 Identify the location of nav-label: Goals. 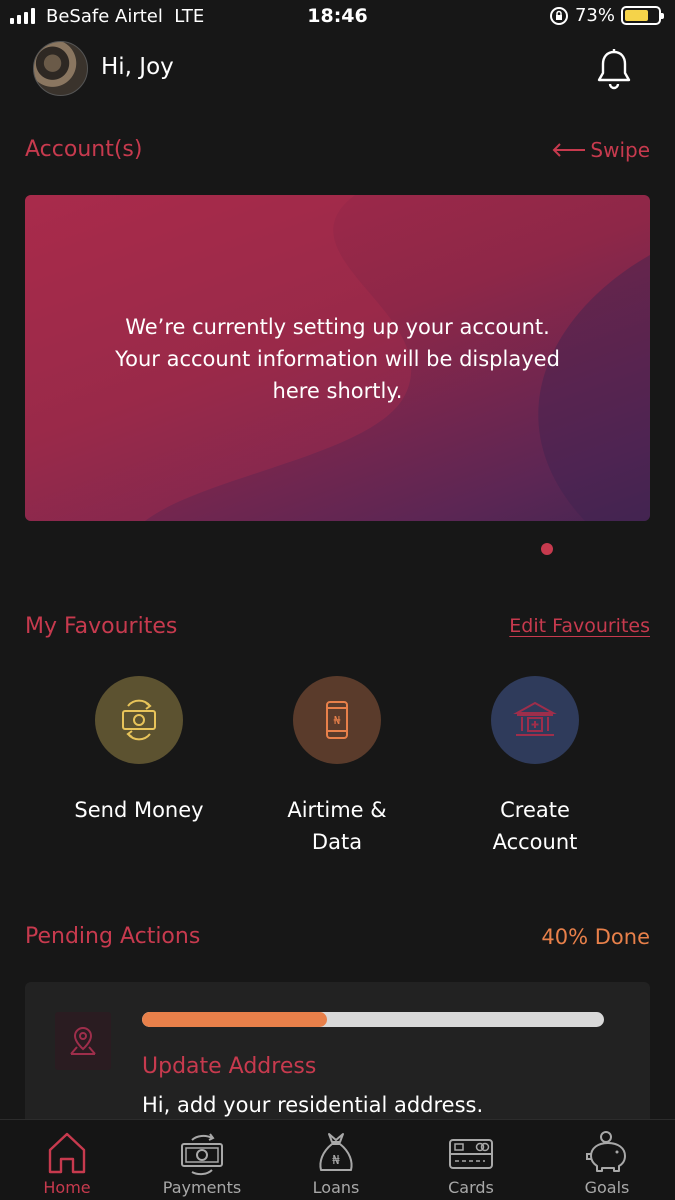
(607, 1187).